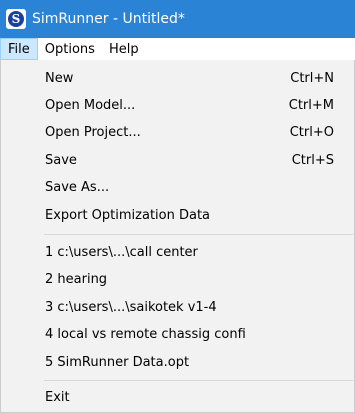 The height and width of the screenshot is (413, 355). Describe the element at coordinates (145, 334) in the screenshot. I see `menu-item-label: 4 local vs remote chassig confi` at that location.